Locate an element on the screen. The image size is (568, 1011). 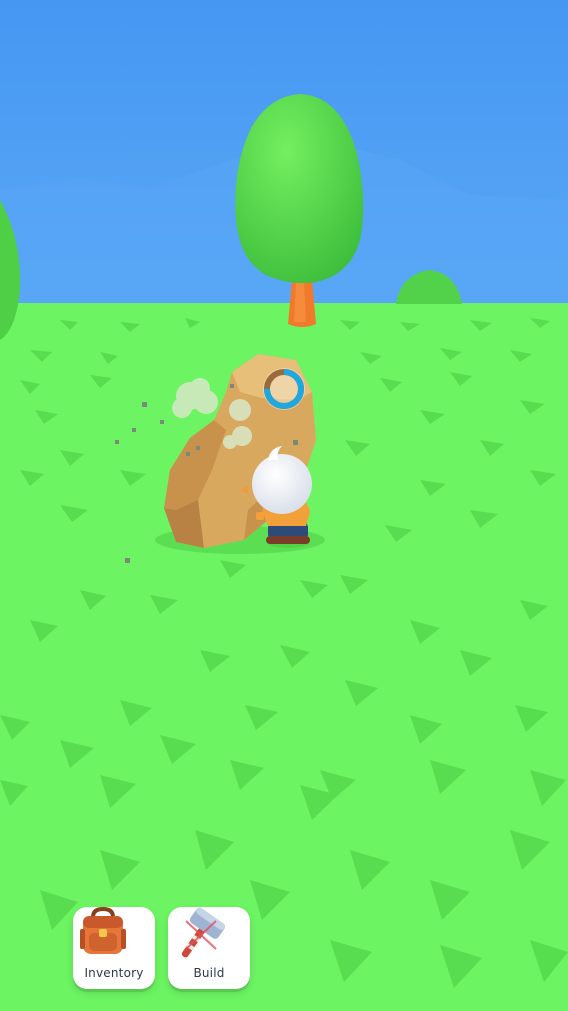
build-button: Build is located at coordinates (209, 948).